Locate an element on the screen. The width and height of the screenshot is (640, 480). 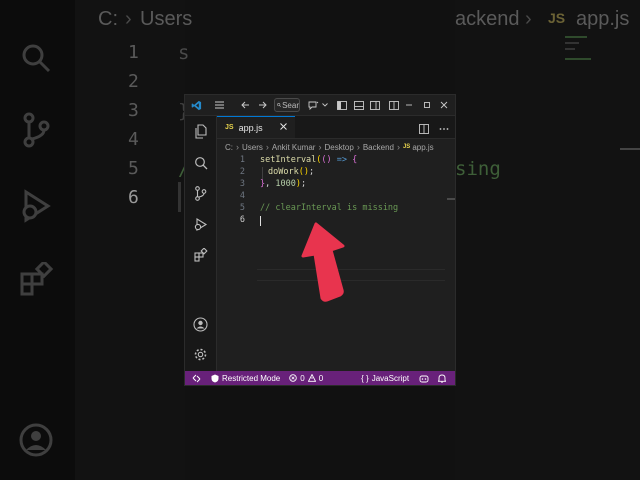
copilot-chat-icon is located at coordinates (313, 105).